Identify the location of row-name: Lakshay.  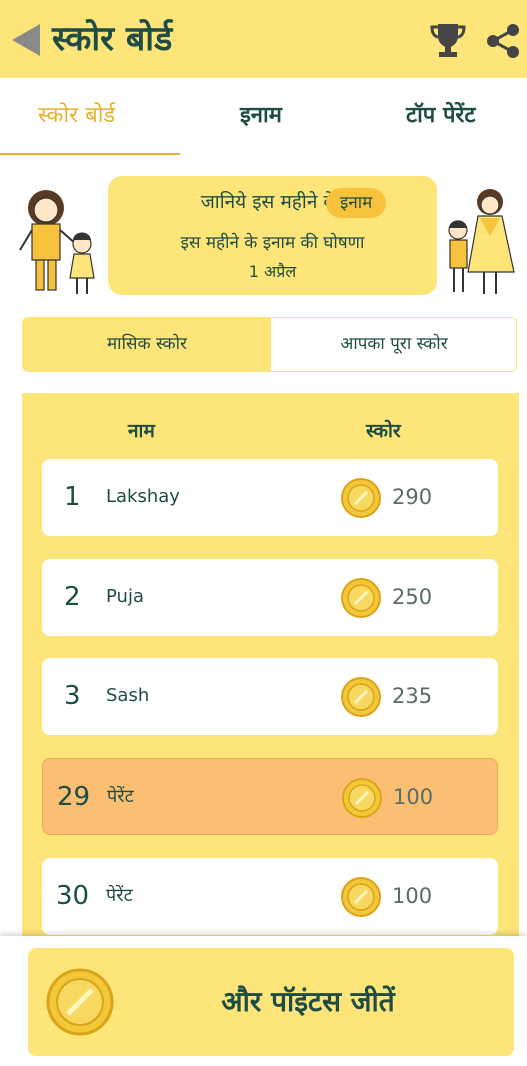
(143, 496).